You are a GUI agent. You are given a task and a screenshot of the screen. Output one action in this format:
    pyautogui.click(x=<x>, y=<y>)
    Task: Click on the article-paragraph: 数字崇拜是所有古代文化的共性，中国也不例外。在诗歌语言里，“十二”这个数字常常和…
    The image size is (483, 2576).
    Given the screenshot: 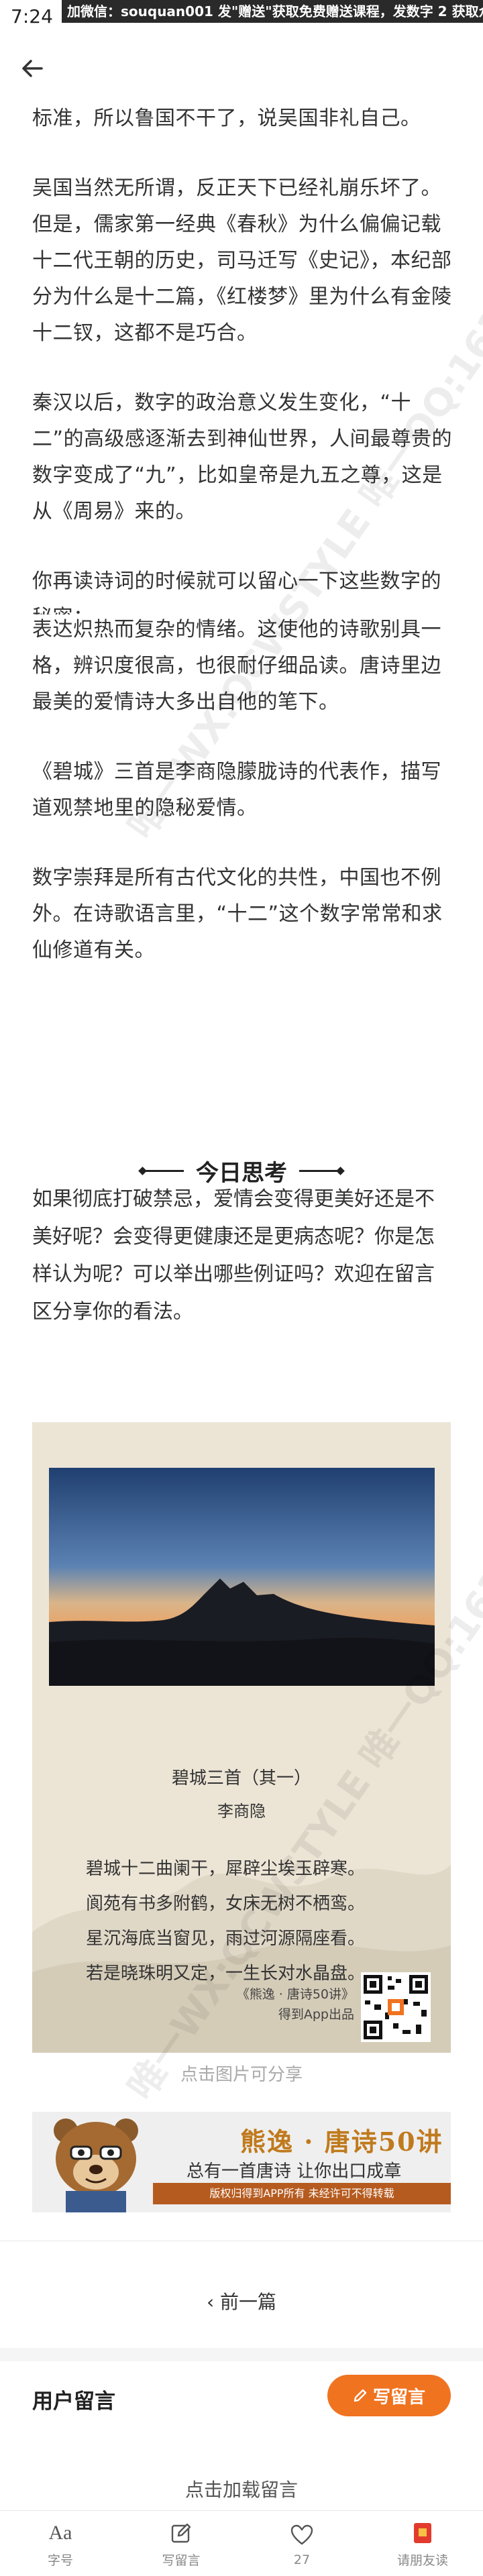 What is the action you would take?
    pyautogui.click(x=237, y=914)
    